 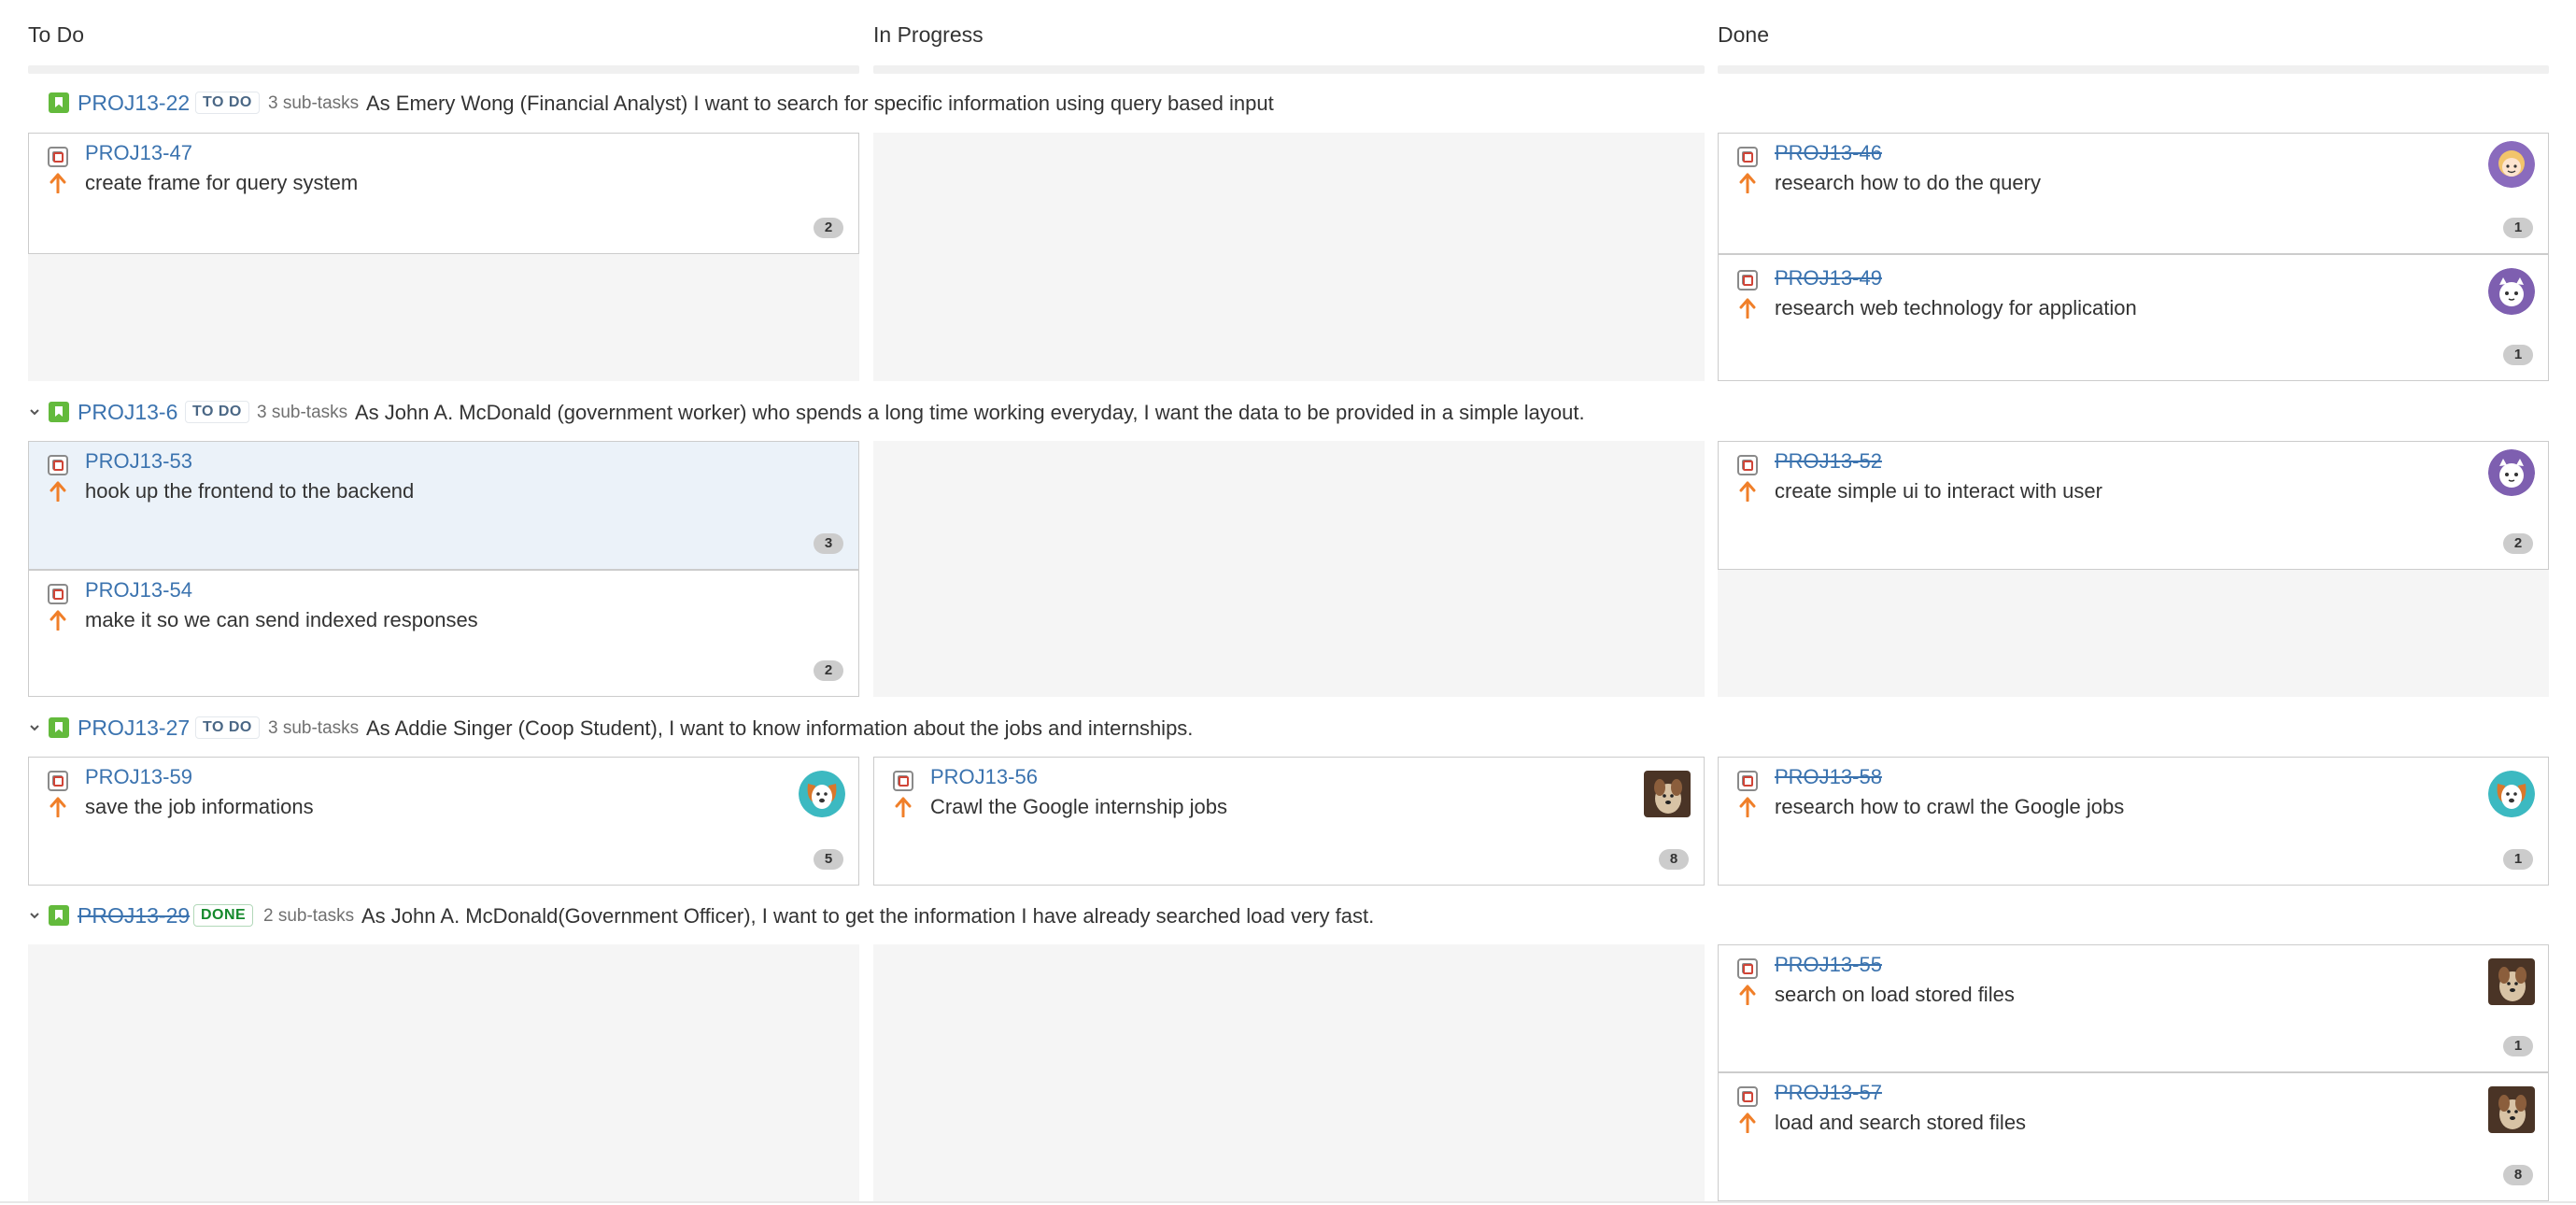 I want to click on card-issue-key: PROJ13-53, so click(x=138, y=461).